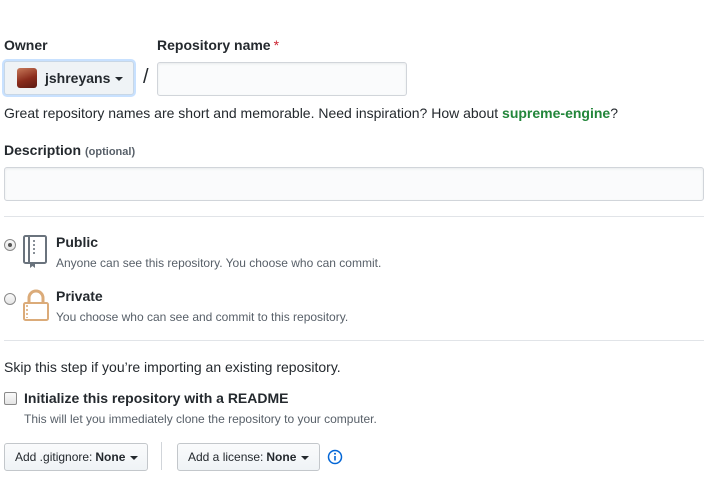 This screenshot has width=709, height=489. Describe the element at coordinates (36, 305) in the screenshot. I see `lock-icon` at that location.